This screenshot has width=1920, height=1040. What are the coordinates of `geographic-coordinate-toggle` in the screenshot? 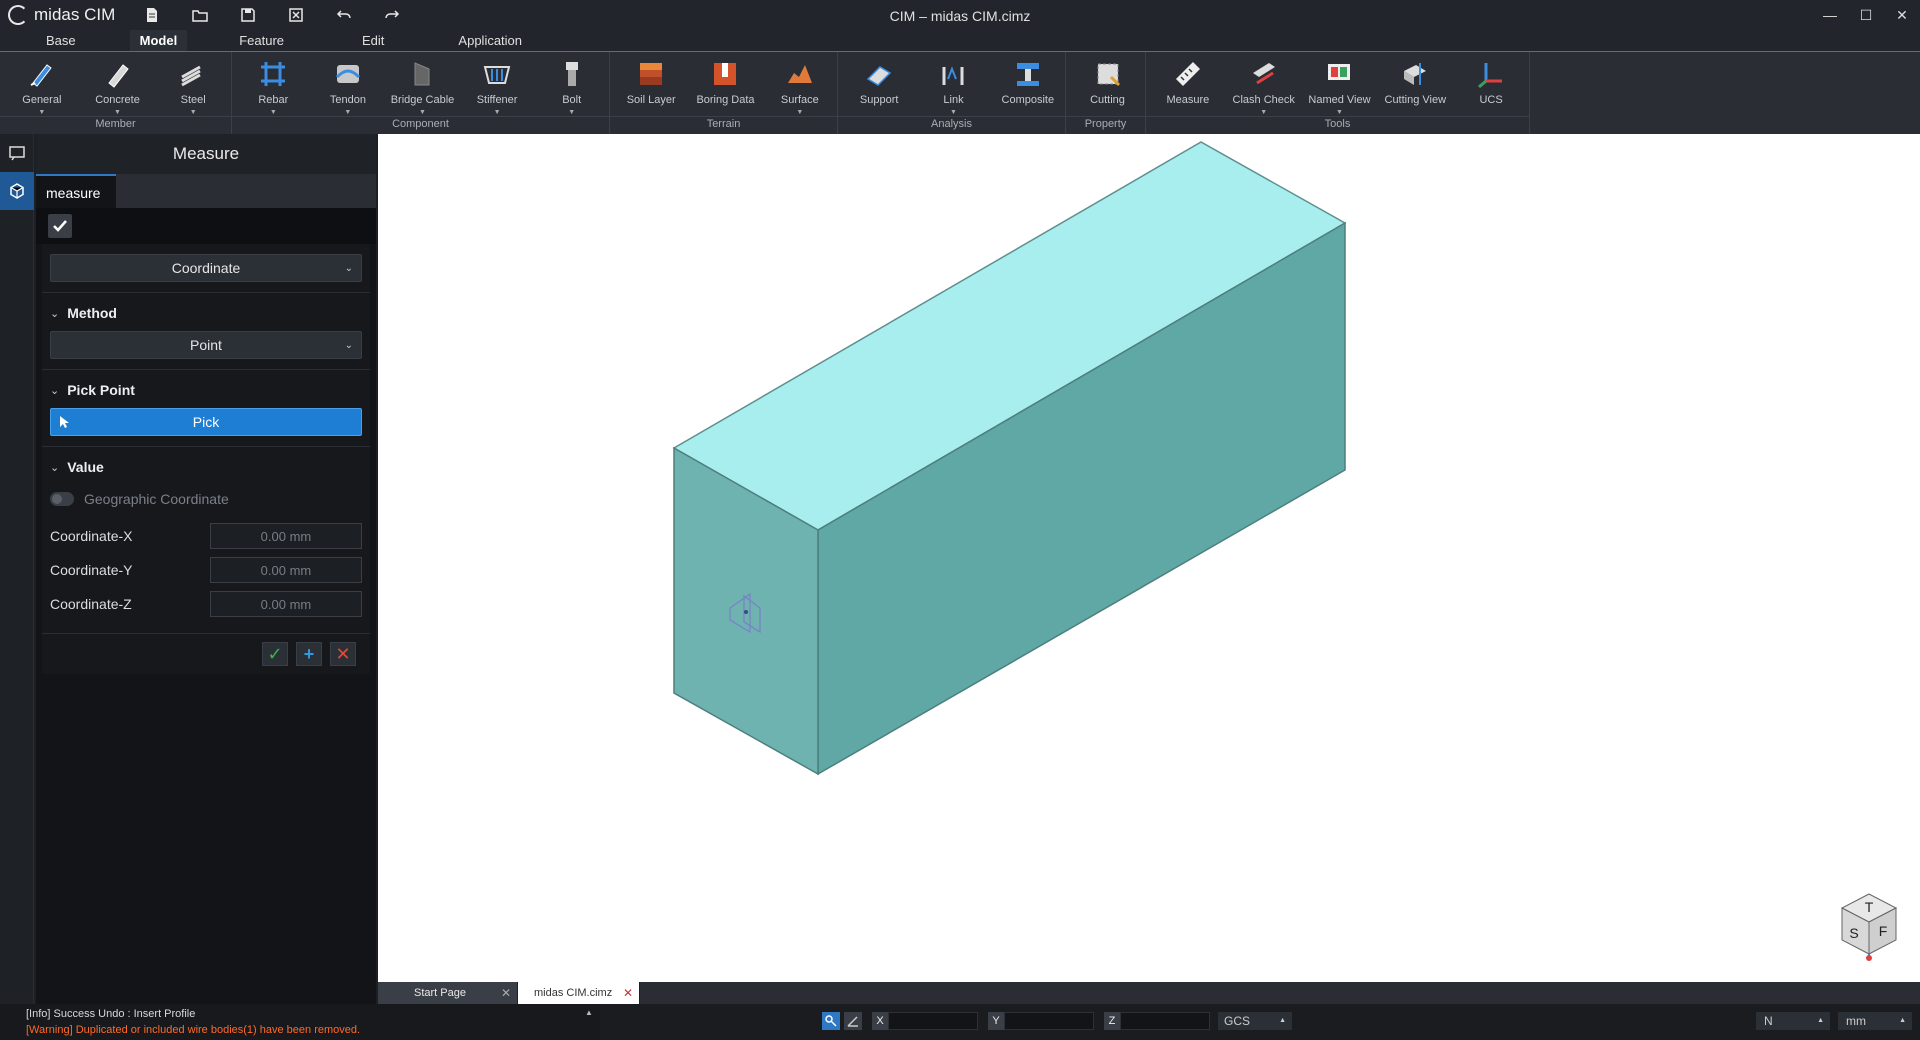 It's located at (62, 499).